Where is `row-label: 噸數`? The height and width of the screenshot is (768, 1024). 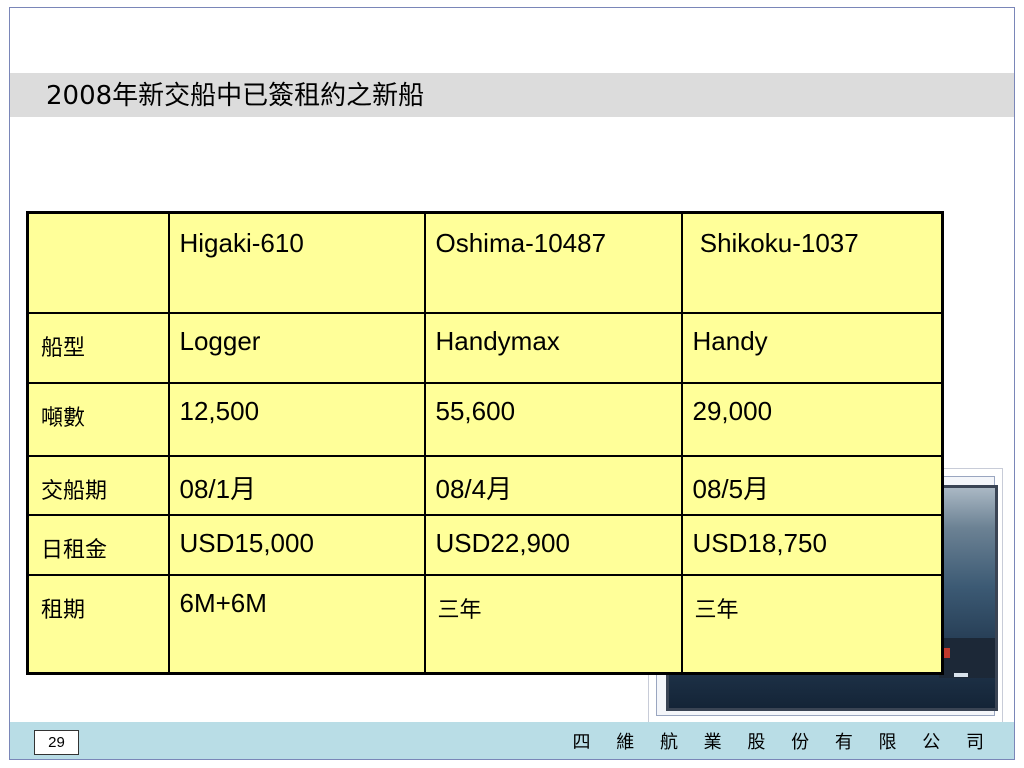 row-label: 噸數 is located at coordinates (98, 419).